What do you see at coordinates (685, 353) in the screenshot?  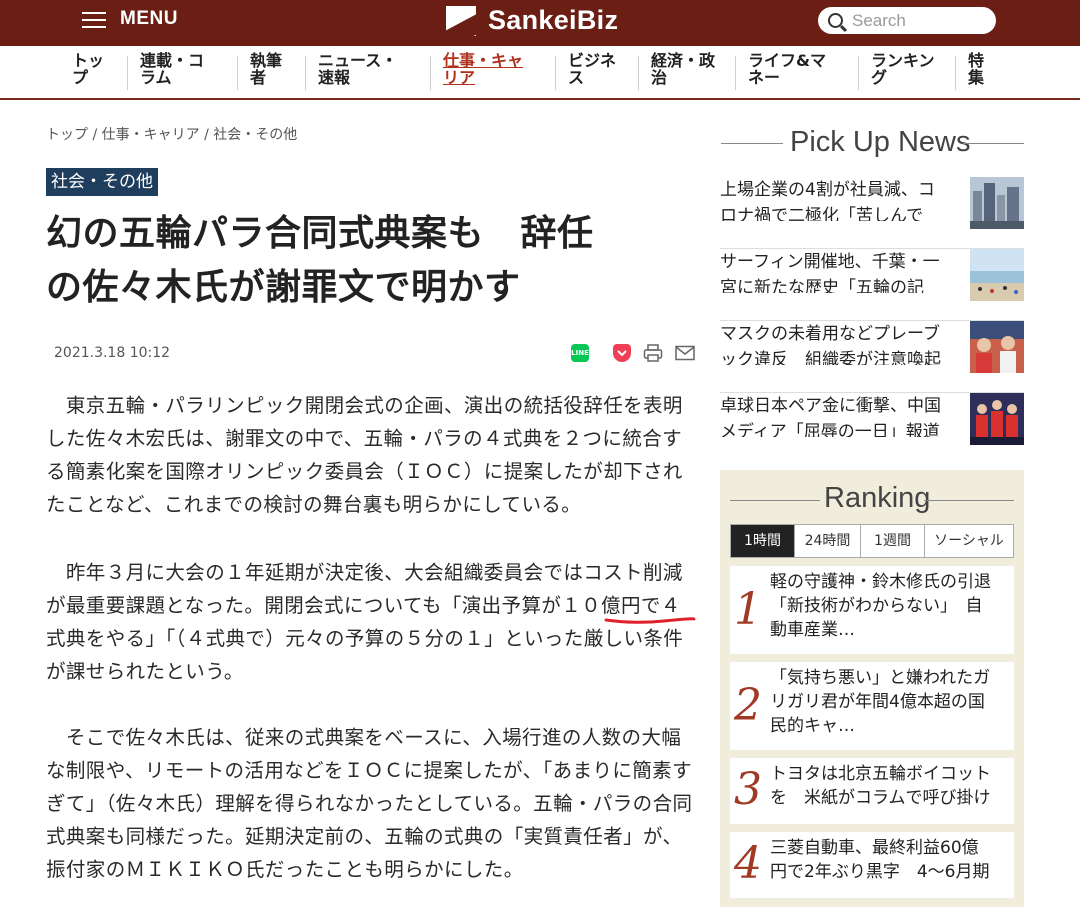 I see `mail-icon` at bounding box center [685, 353].